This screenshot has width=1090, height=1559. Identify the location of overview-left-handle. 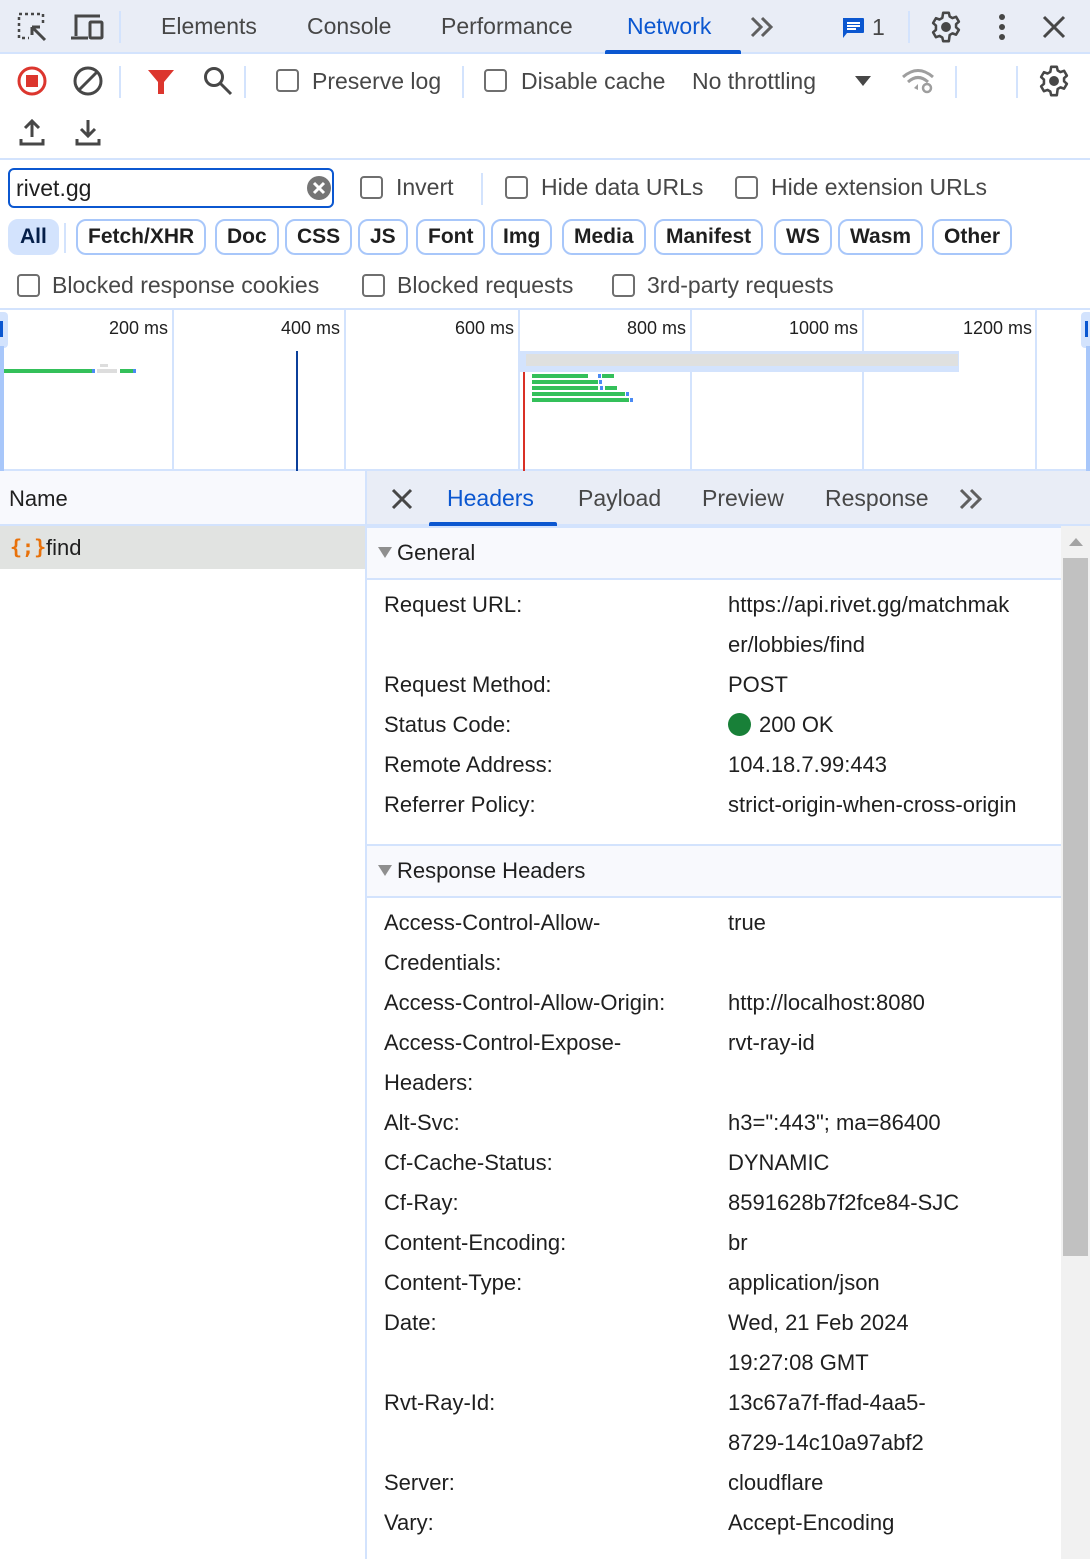
(4, 330).